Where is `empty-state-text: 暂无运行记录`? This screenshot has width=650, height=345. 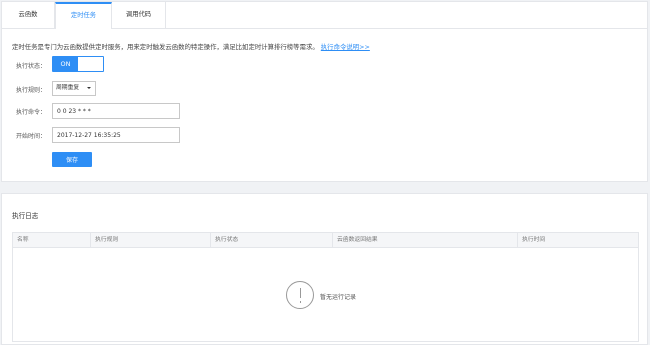
empty-state-text: 暂无运行记录 is located at coordinates (338, 297).